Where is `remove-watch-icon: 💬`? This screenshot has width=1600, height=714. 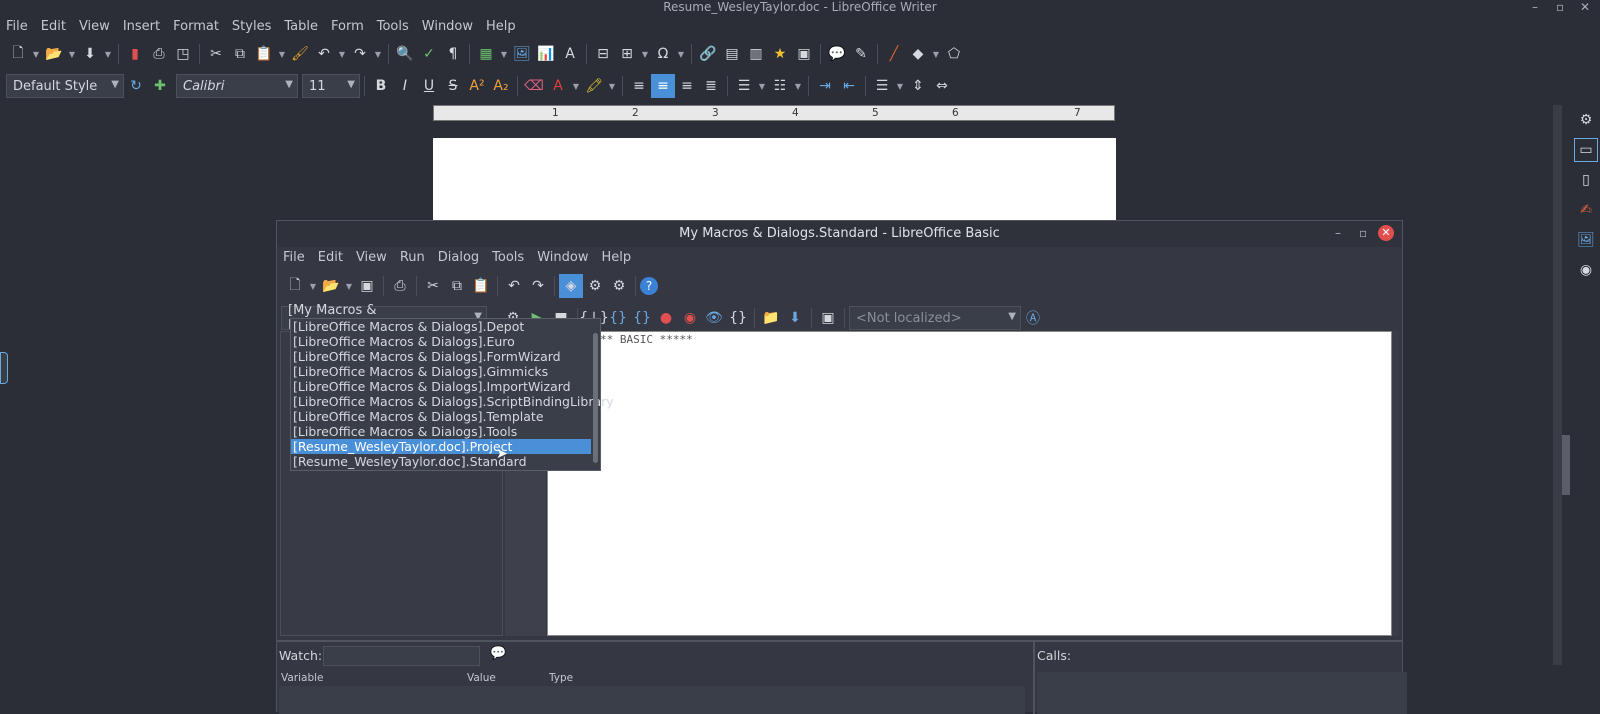 remove-watch-icon: 💬 is located at coordinates (498, 653).